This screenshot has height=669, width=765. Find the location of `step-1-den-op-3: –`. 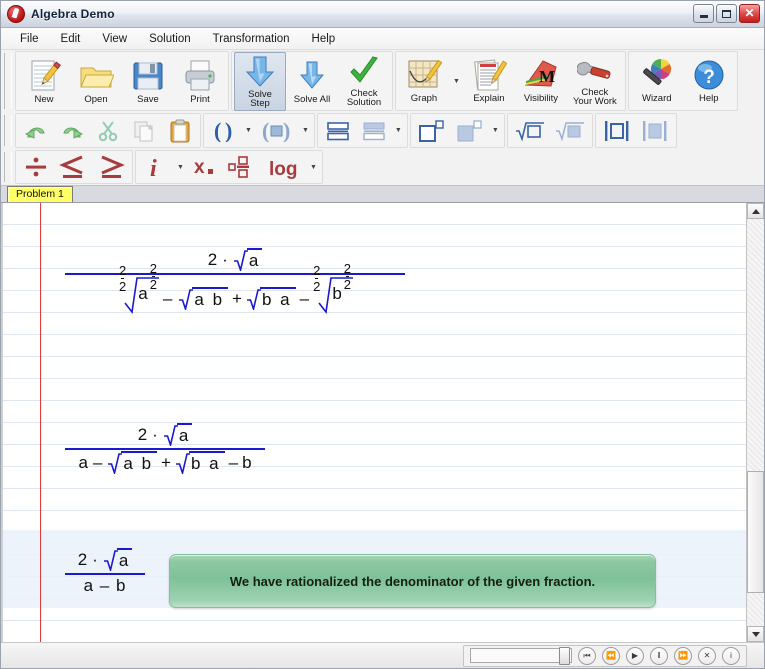

step-1-den-op-3: – is located at coordinates (304, 298).